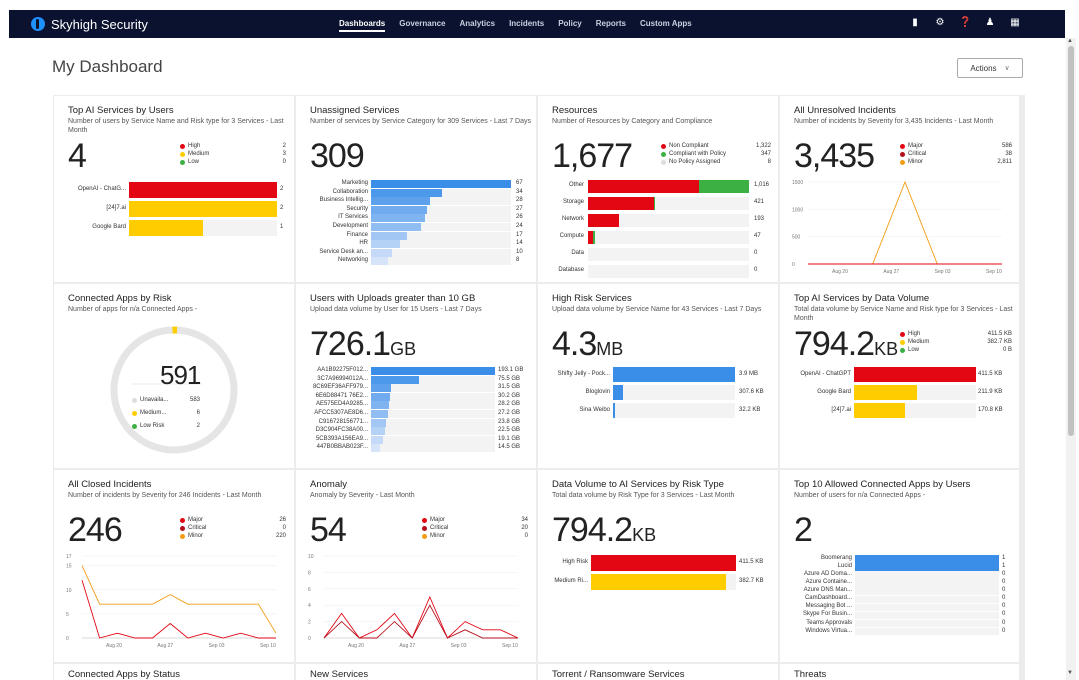 This screenshot has height=680, width=1079. What do you see at coordinates (915, 22) in the screenshot?
I see `shield-icon: ▮` at bounding box center [915, 22].